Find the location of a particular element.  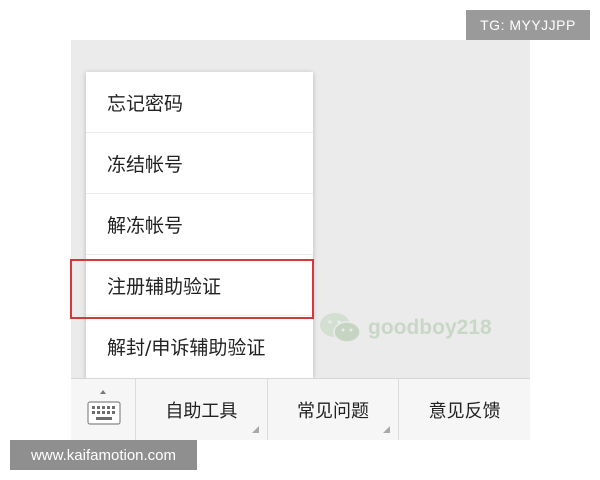

tab-faq-label: 常见问题 is located at coordinates (333, 411).